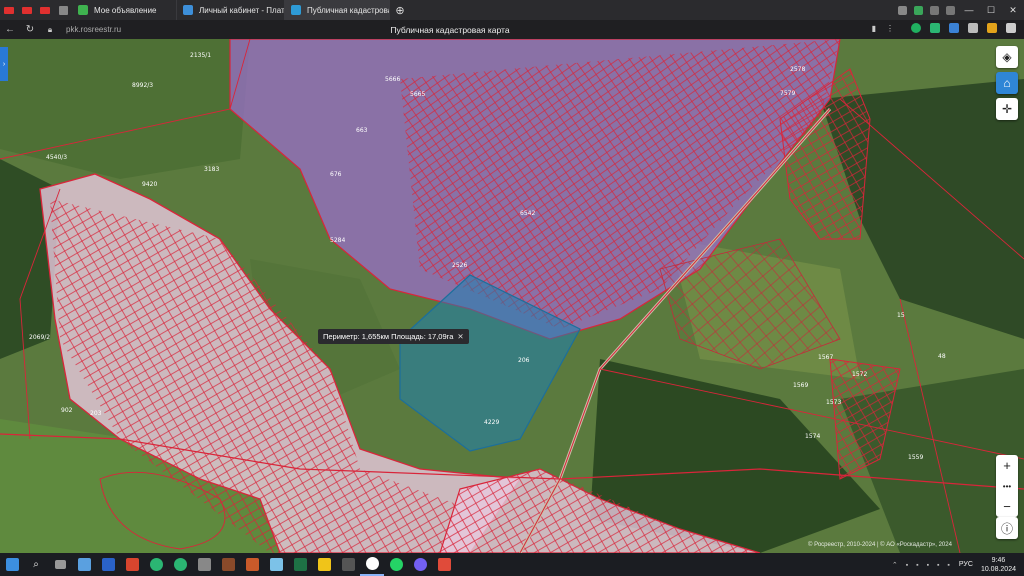  Describe the element at coordinates (992, 28) in the screenshot. I see `extension-yellow-icon` at that location.